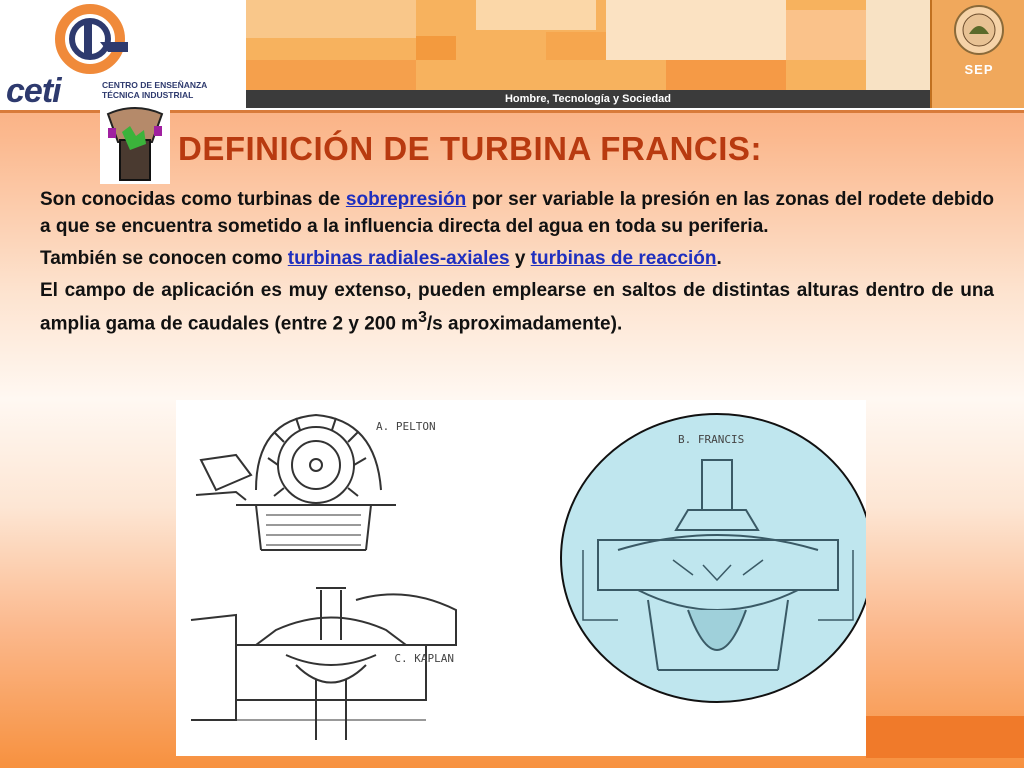 The width and height of the screenshot is (1024, 768). What do you see at coordinates (135, 143) in the screenshot?
I see `turbine-thumbnail-icon` at bounding box center [135, 143].